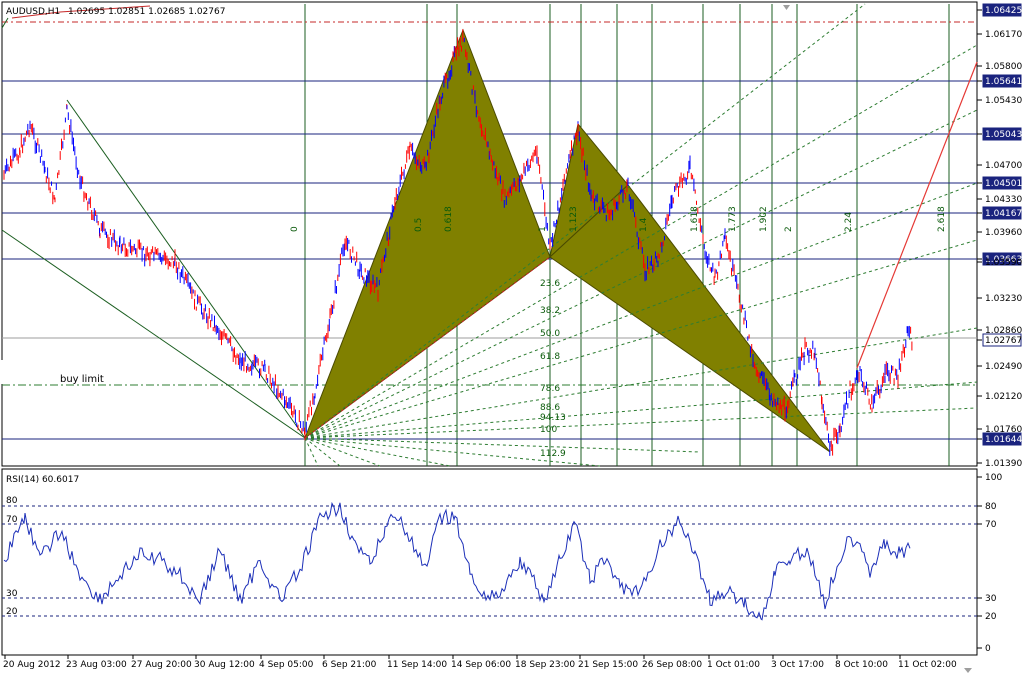  What do you see at coordinates (1003, 82) in the screenshot?
I see `price-label: 1.05641` at bounding box center [1003, 82].